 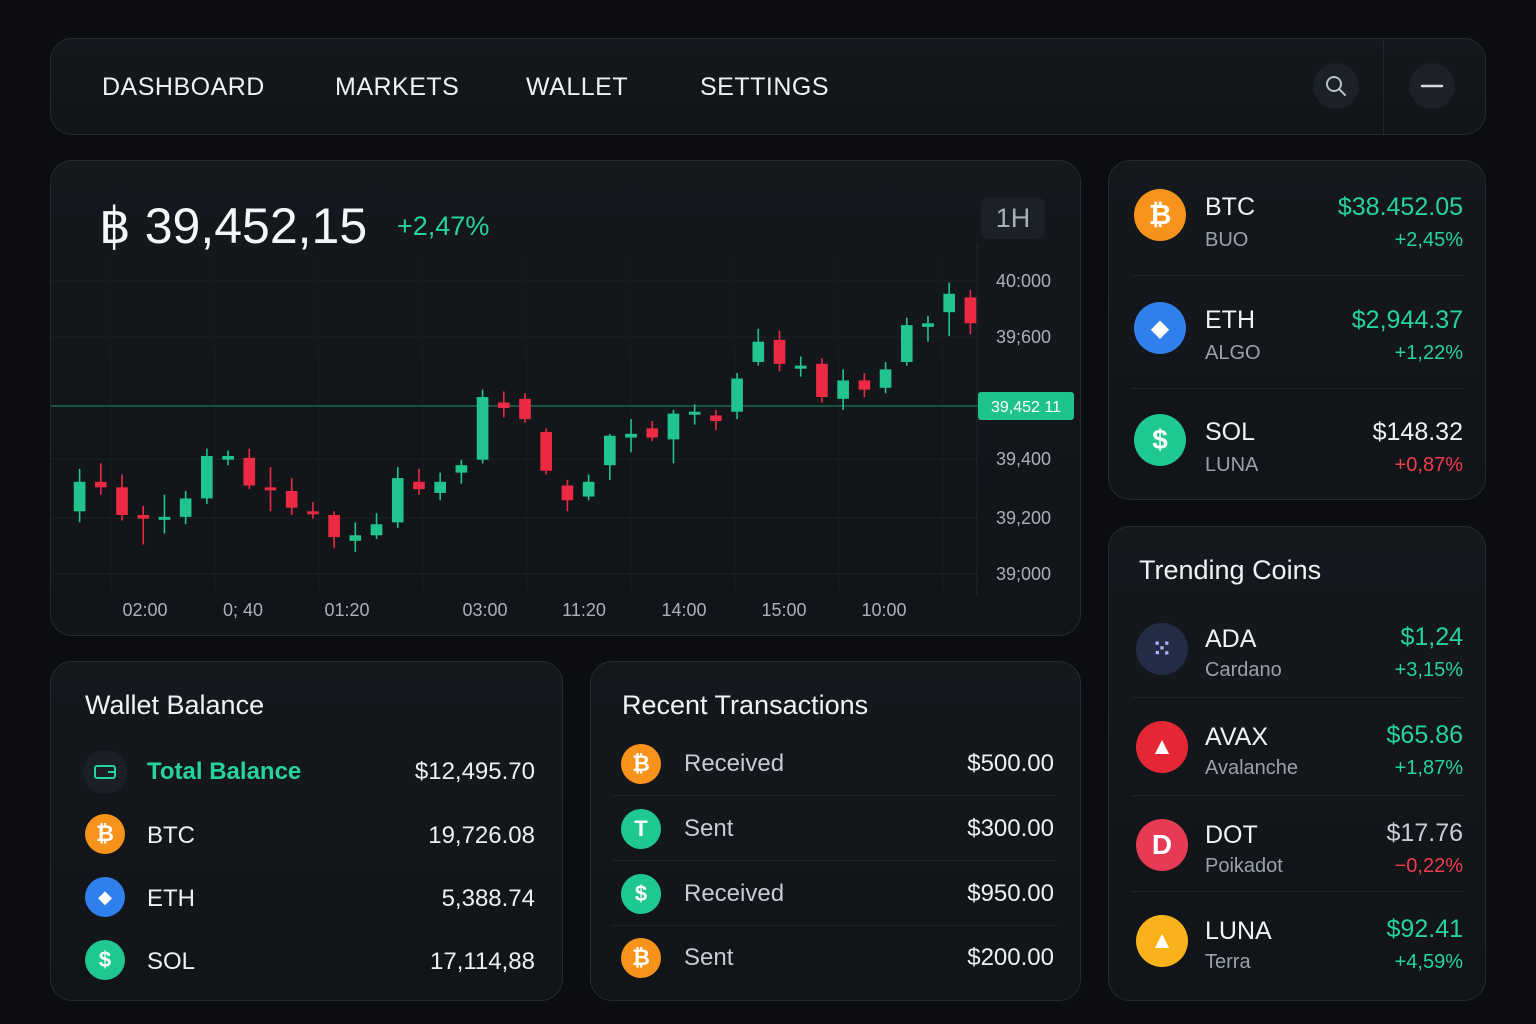 I want to click on trending-change: +3,15%, so click(x=1428, y=670).